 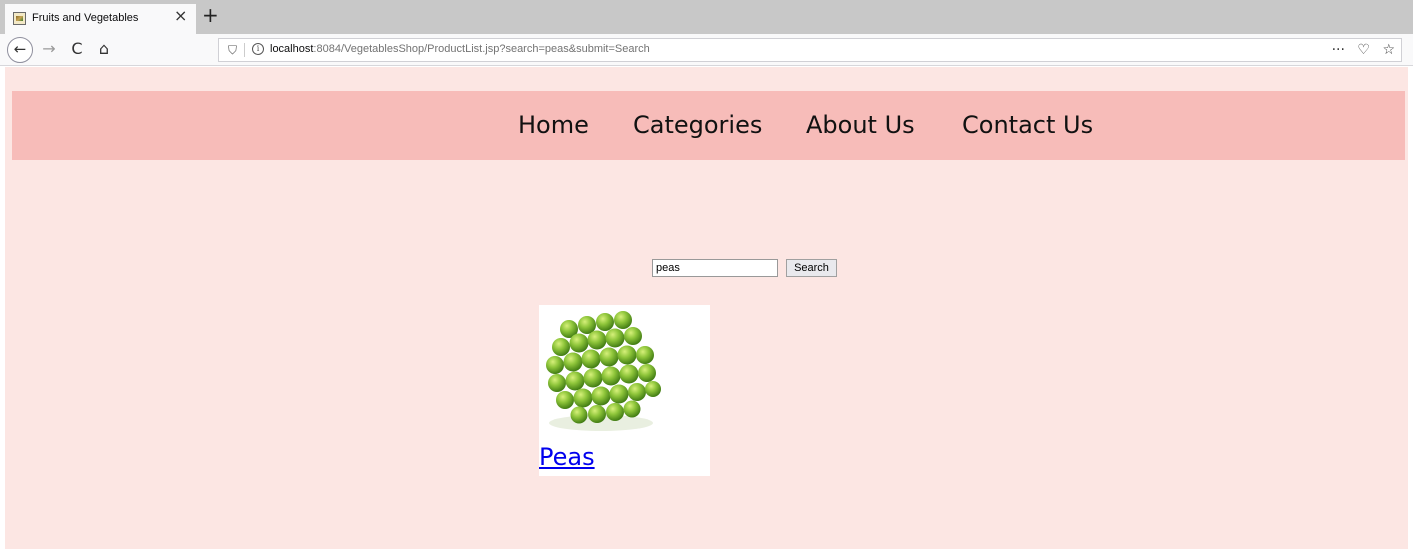 I want to click on bookmark-star-icon: ☆, so click(x=1388, y=50).